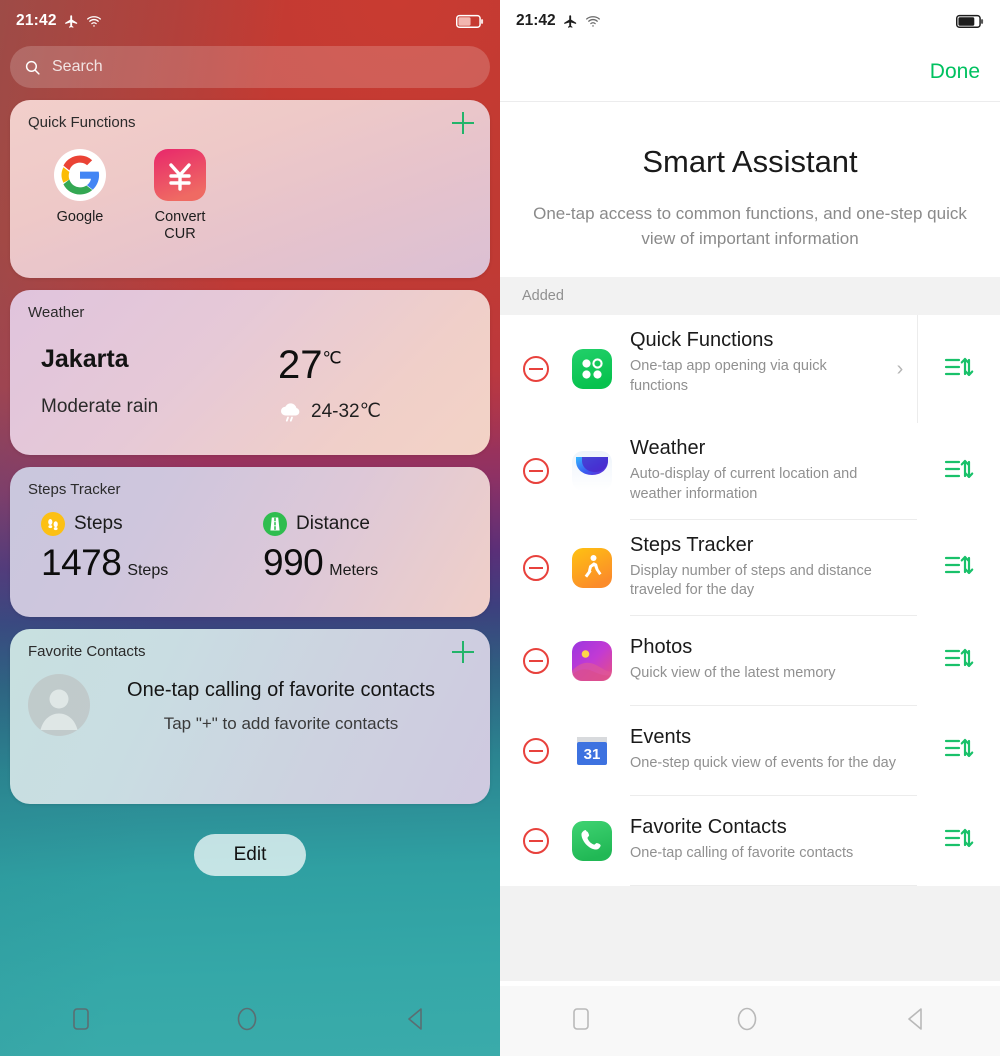 The width and height of the screenshot is (1000, 1056). Describe the element at coordinates (32, 67) in the screenshot. I see `search-icon` at that location.